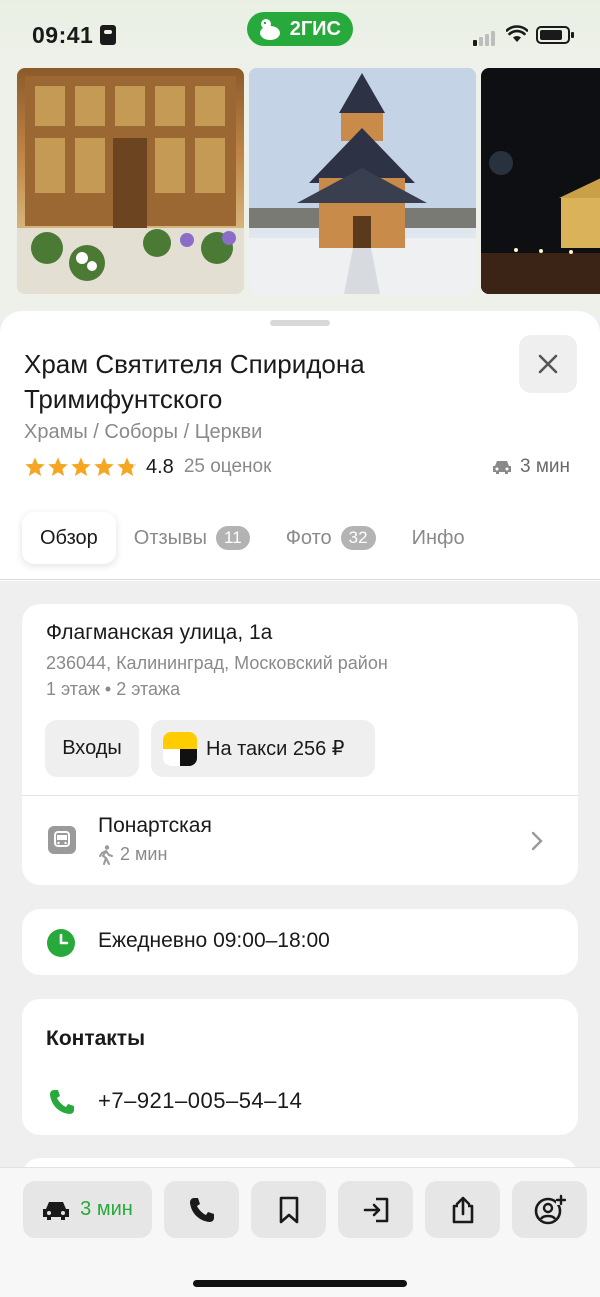  I want to click on card-divider, so click(300, 795).